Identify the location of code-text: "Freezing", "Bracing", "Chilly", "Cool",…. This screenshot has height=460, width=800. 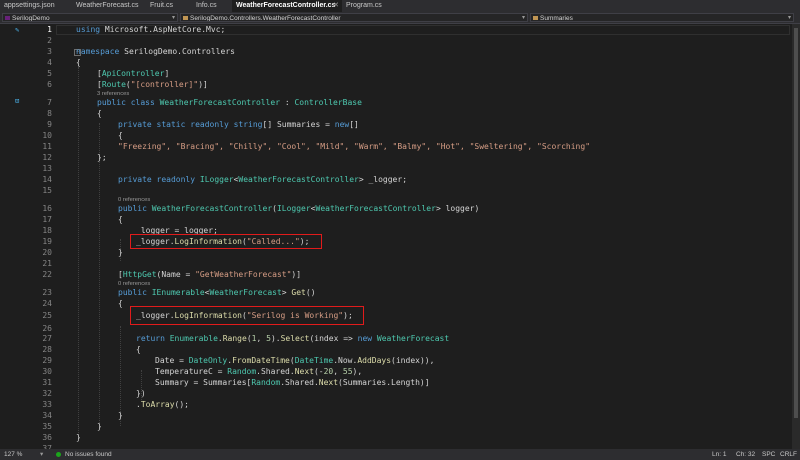
(354, 146).